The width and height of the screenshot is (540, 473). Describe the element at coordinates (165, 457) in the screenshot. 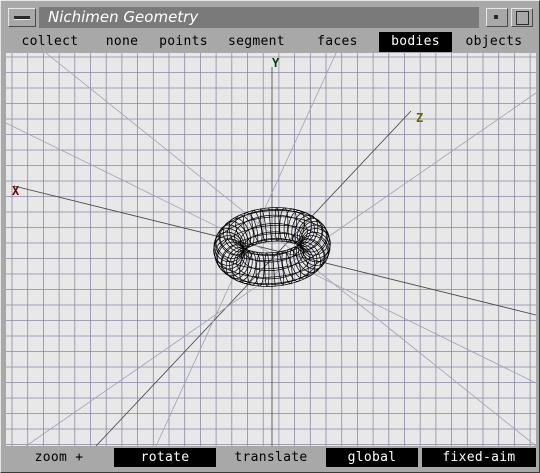

I see `rotate-button: rotate` at that location.